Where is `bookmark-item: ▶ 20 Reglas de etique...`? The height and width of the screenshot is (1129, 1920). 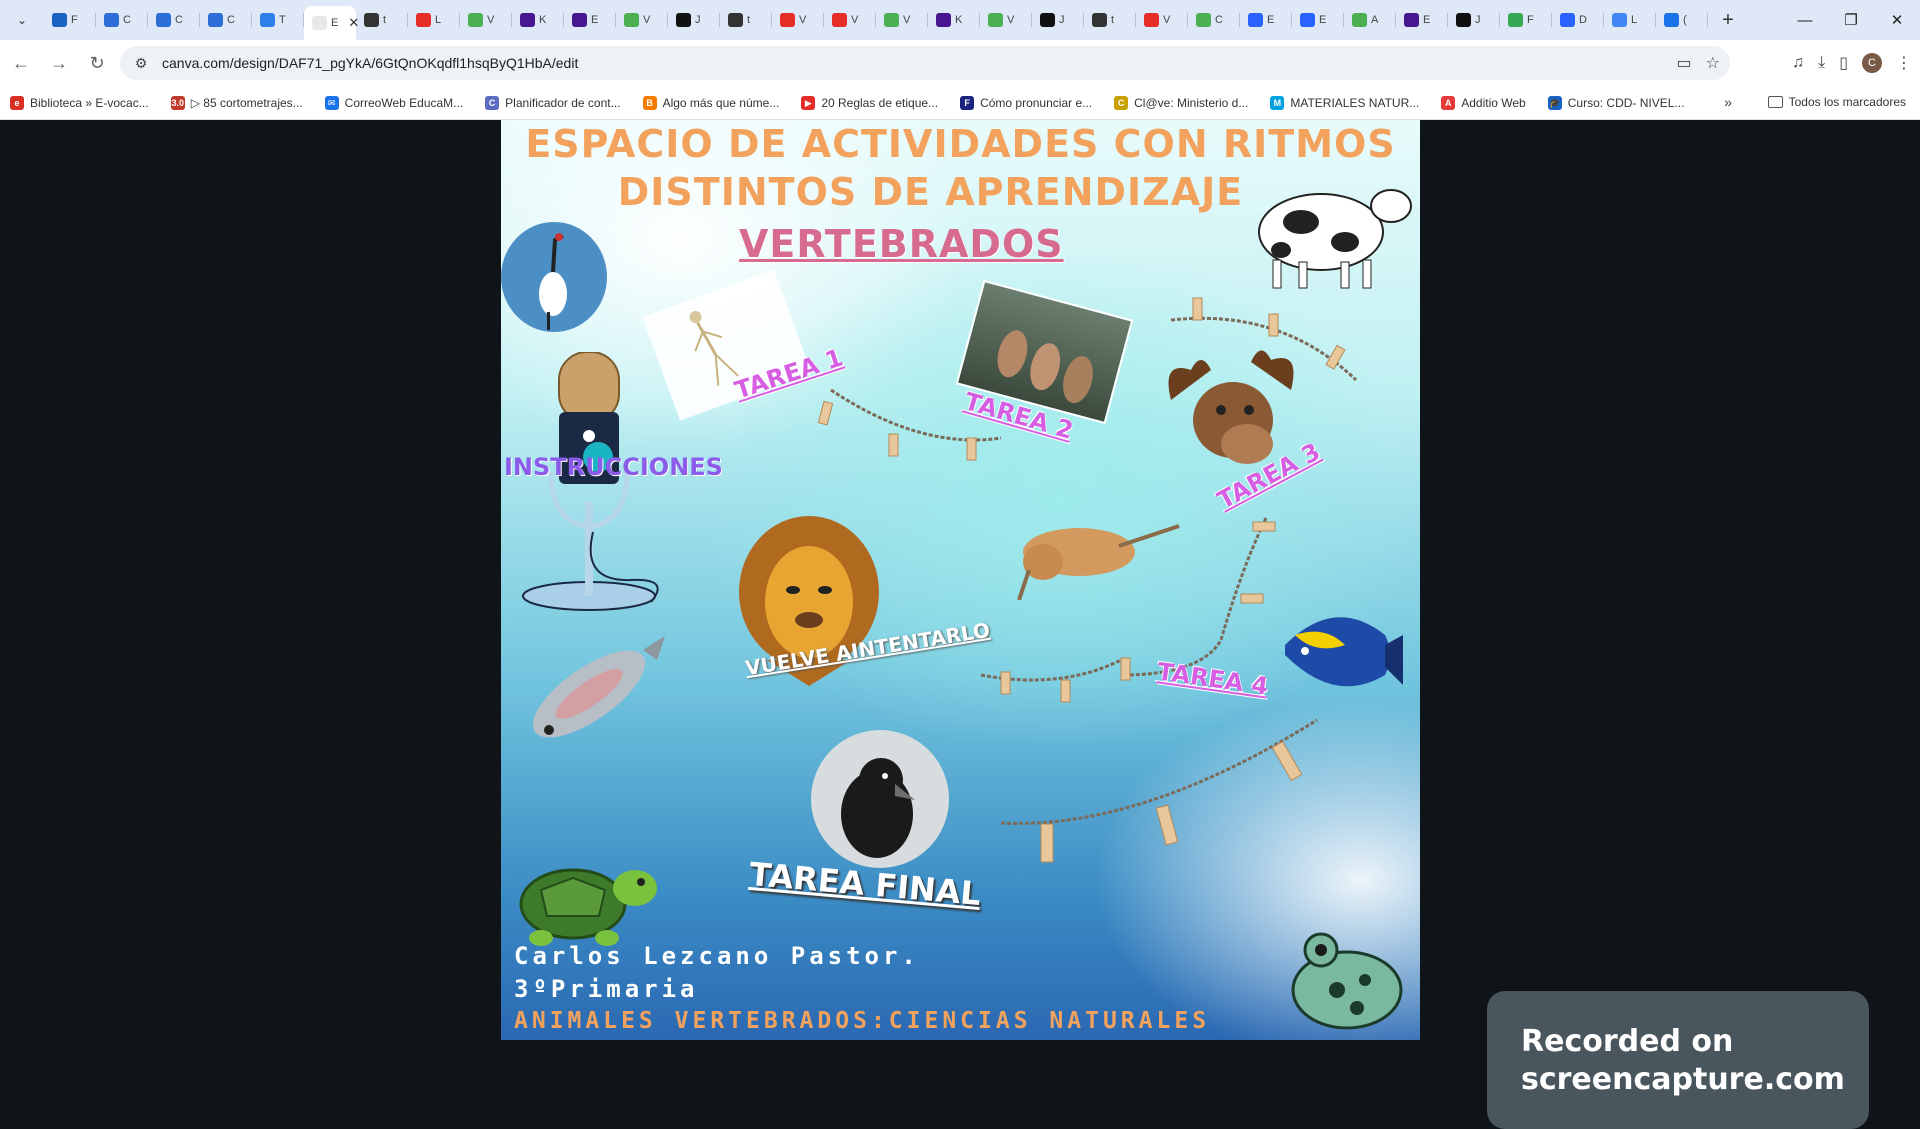 bookmark-item: ▶ 20 Reglas de etique... is located at coordinates (869, 102).